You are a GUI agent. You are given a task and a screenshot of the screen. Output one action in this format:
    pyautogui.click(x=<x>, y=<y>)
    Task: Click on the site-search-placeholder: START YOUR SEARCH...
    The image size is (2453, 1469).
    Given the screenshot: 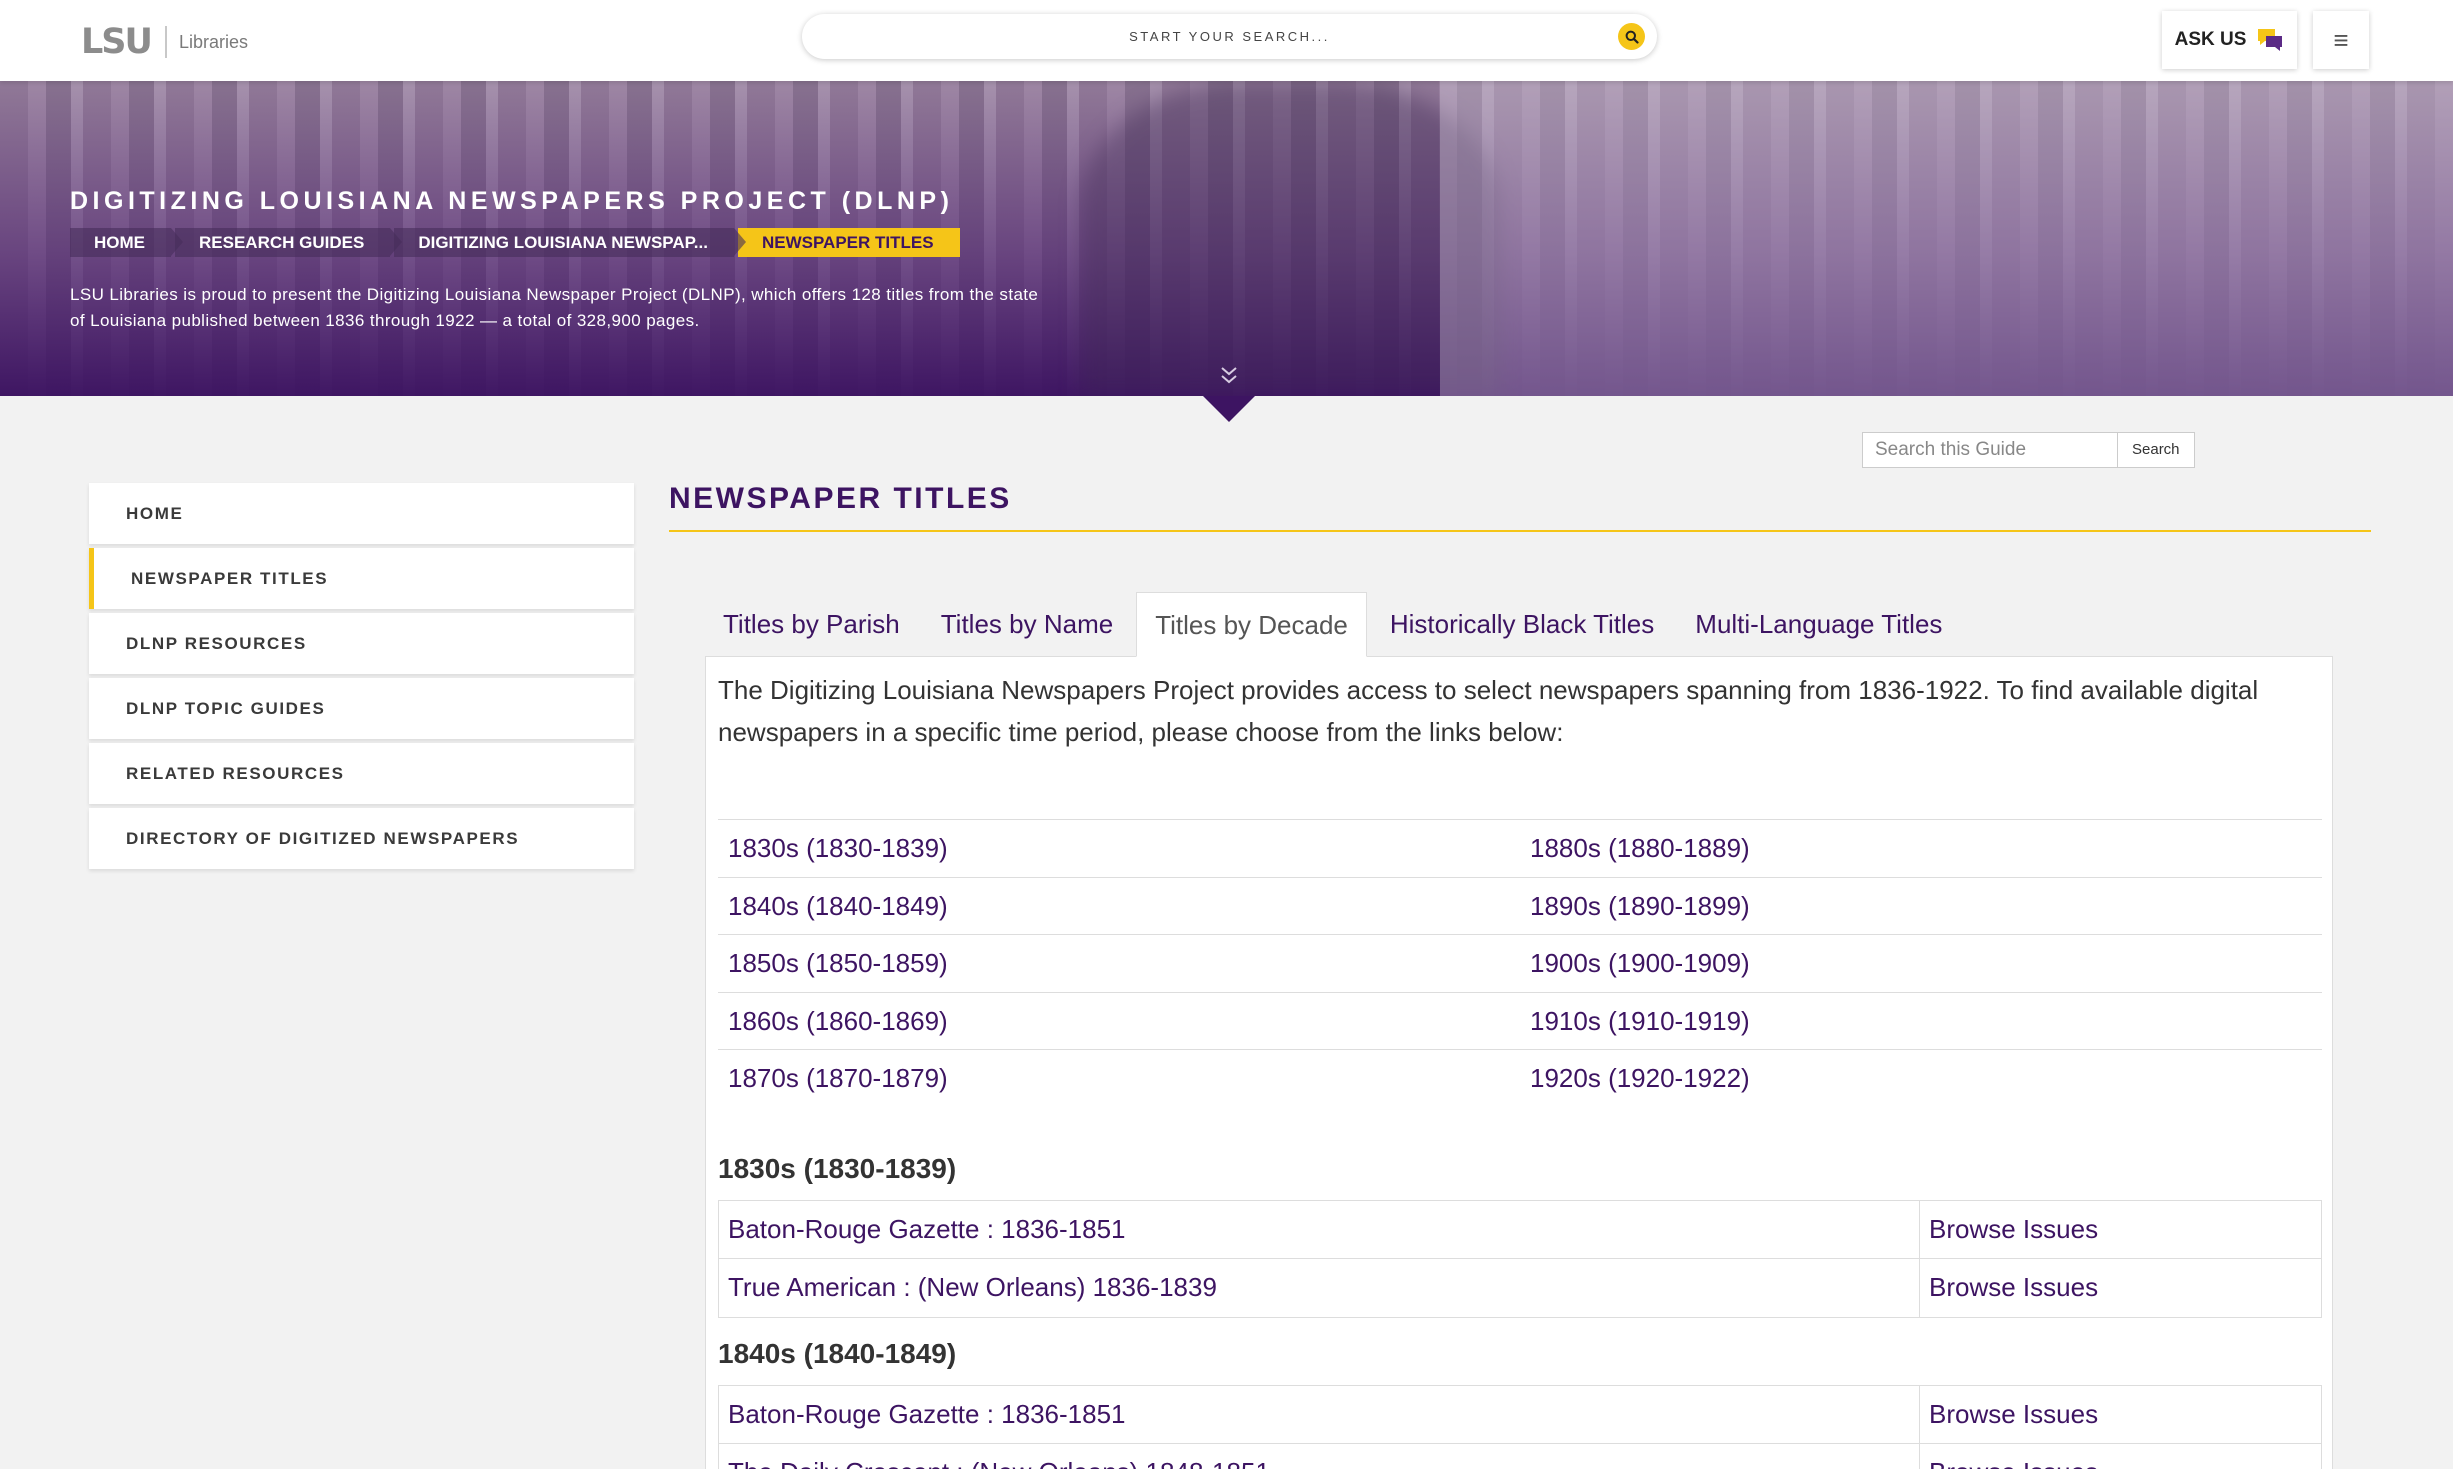 What is the action you would take?
    pyautogui.click(x=1229, y=36)
    